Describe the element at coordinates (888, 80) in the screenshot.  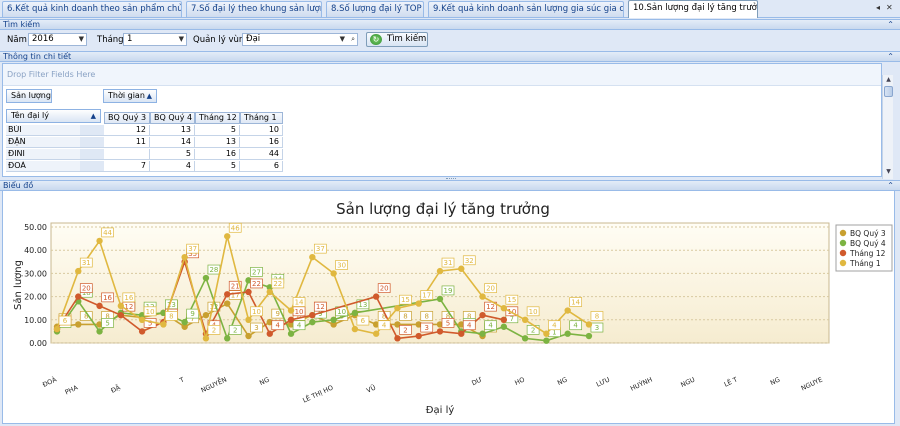
I see `scroll-up-icon: ▲` at that location.